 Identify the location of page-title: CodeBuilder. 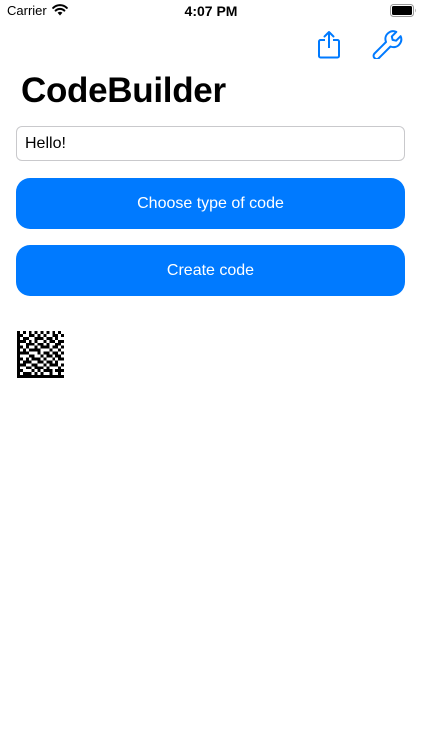
(123, 90).